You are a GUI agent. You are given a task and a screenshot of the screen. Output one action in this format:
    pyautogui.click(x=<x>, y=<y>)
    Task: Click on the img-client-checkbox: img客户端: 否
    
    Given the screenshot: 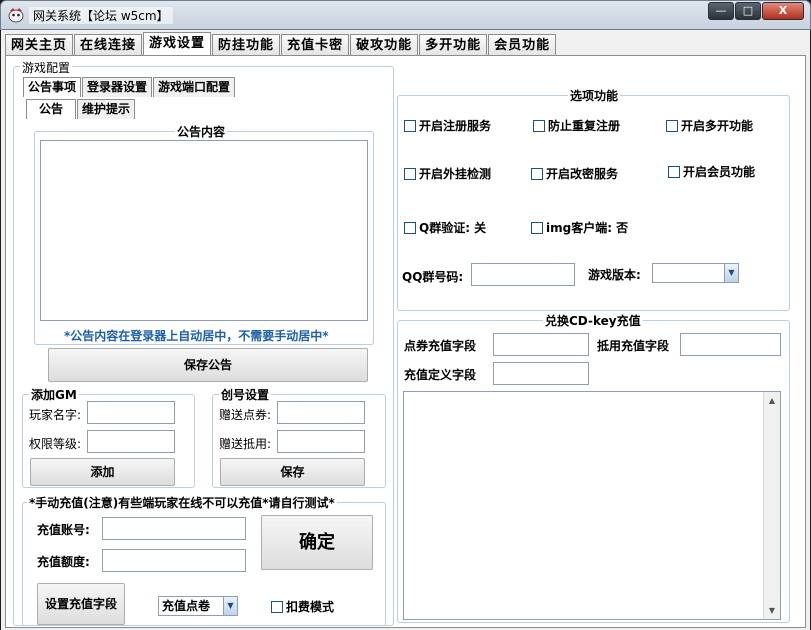 What is the action you would take?
    pyautogui.click(x=579, y=227)
    